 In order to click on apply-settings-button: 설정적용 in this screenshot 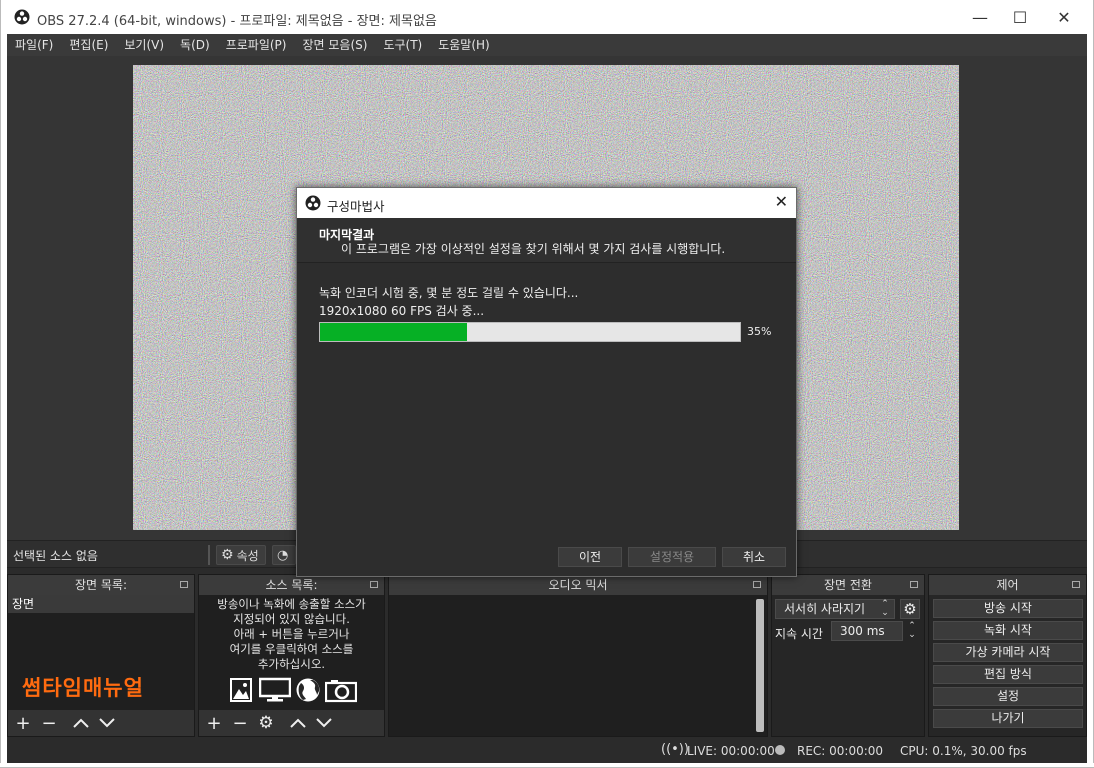, I will do `click(672, 557)`.